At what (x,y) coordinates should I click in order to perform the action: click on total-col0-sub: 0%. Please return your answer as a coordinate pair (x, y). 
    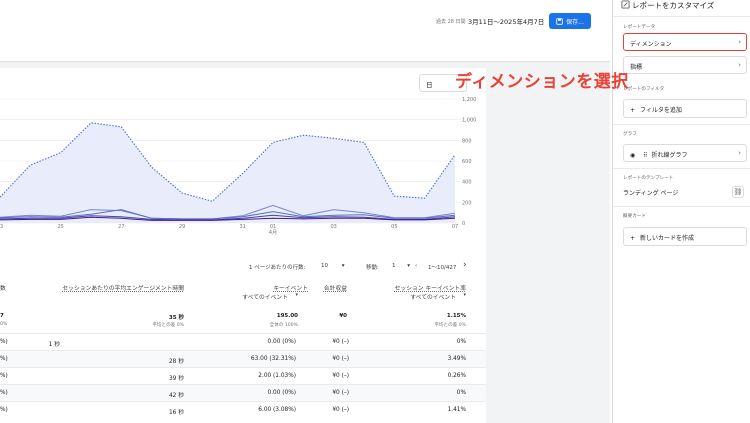
    Looking at the image, I should click on (4, 324).